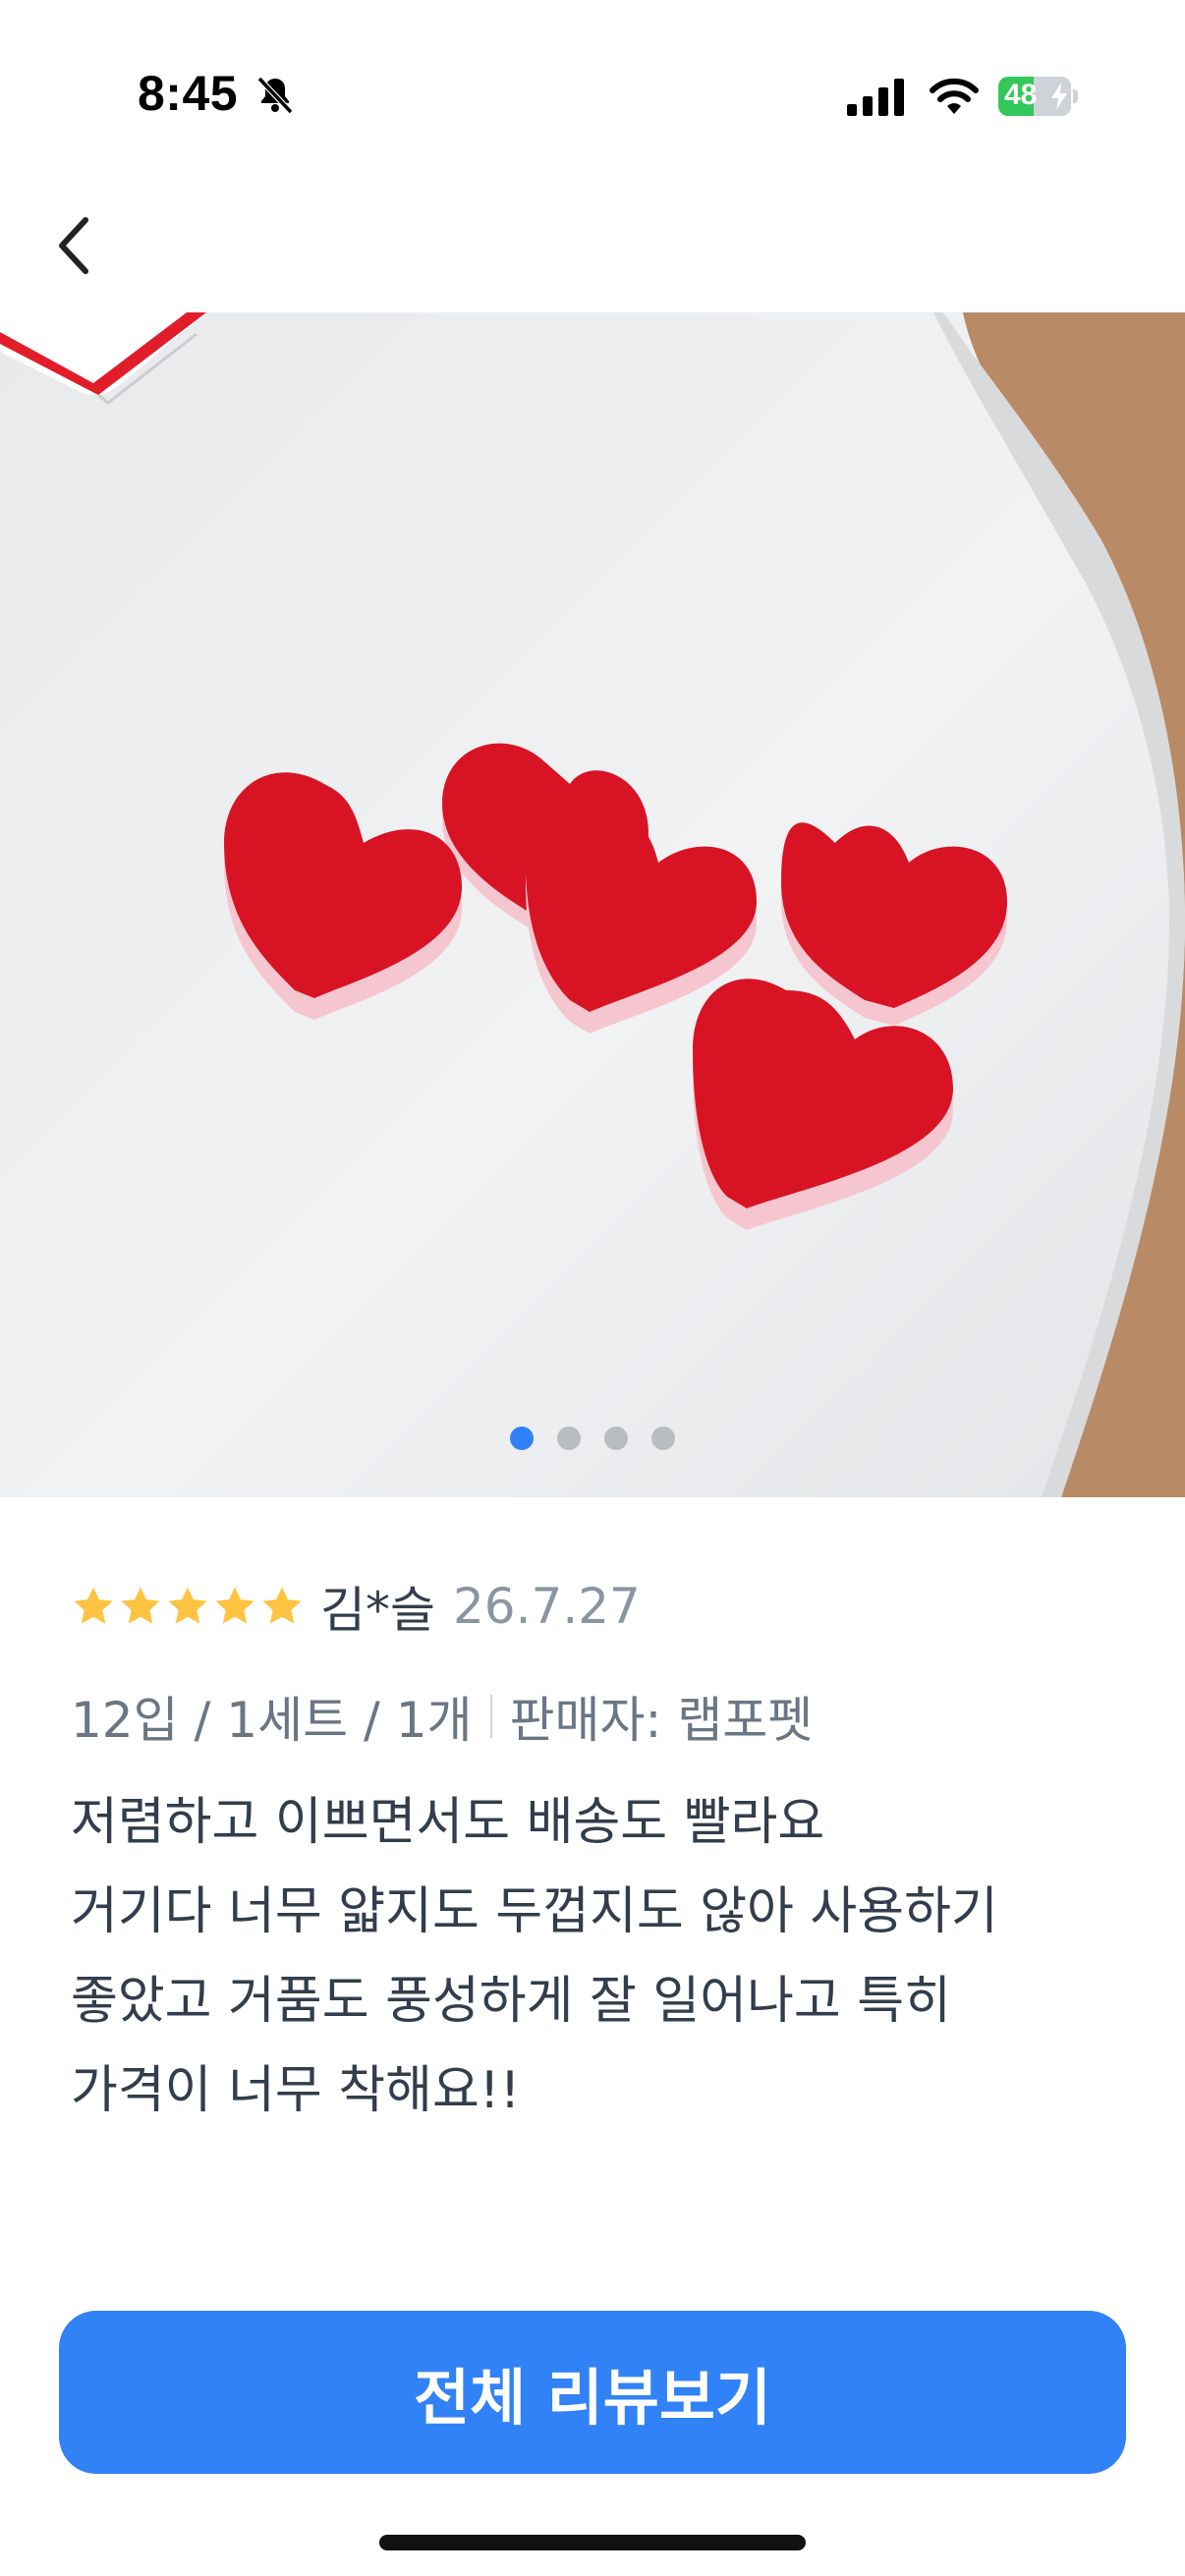 The height and width of the screenshot is (2576, 1185). I want to click on cellular-signal-icon, so click(876, 97).